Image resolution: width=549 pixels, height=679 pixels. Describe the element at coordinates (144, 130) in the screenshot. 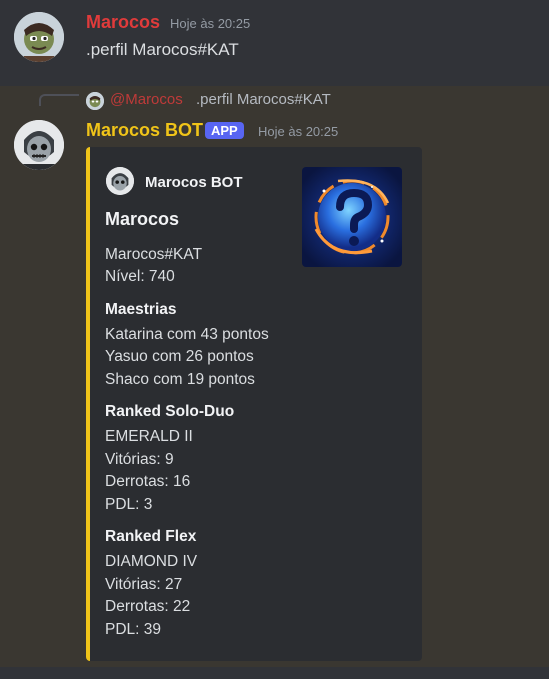

I see `message-author: Marocos BOT` at that location.